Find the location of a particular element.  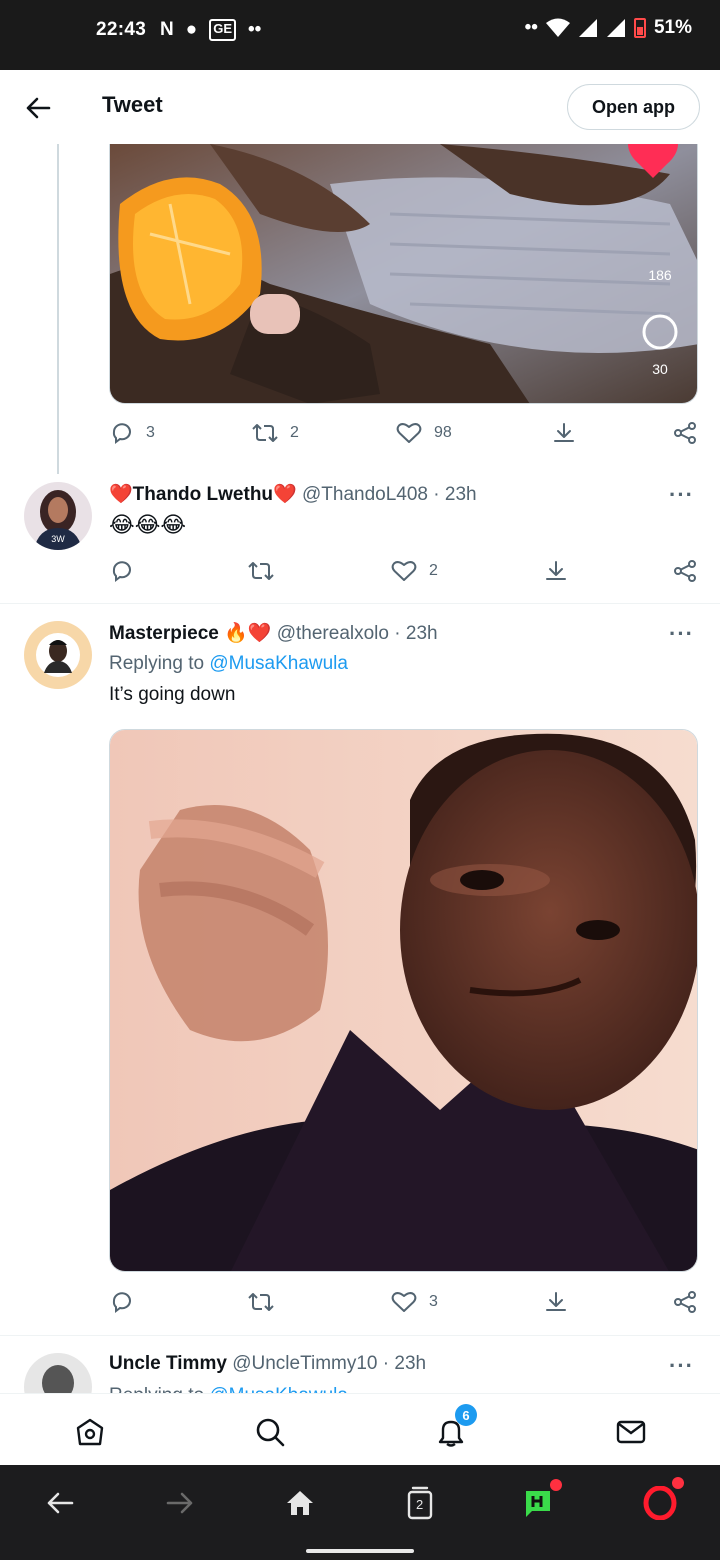

like-count: 98 is located at coordinates (443, 432).